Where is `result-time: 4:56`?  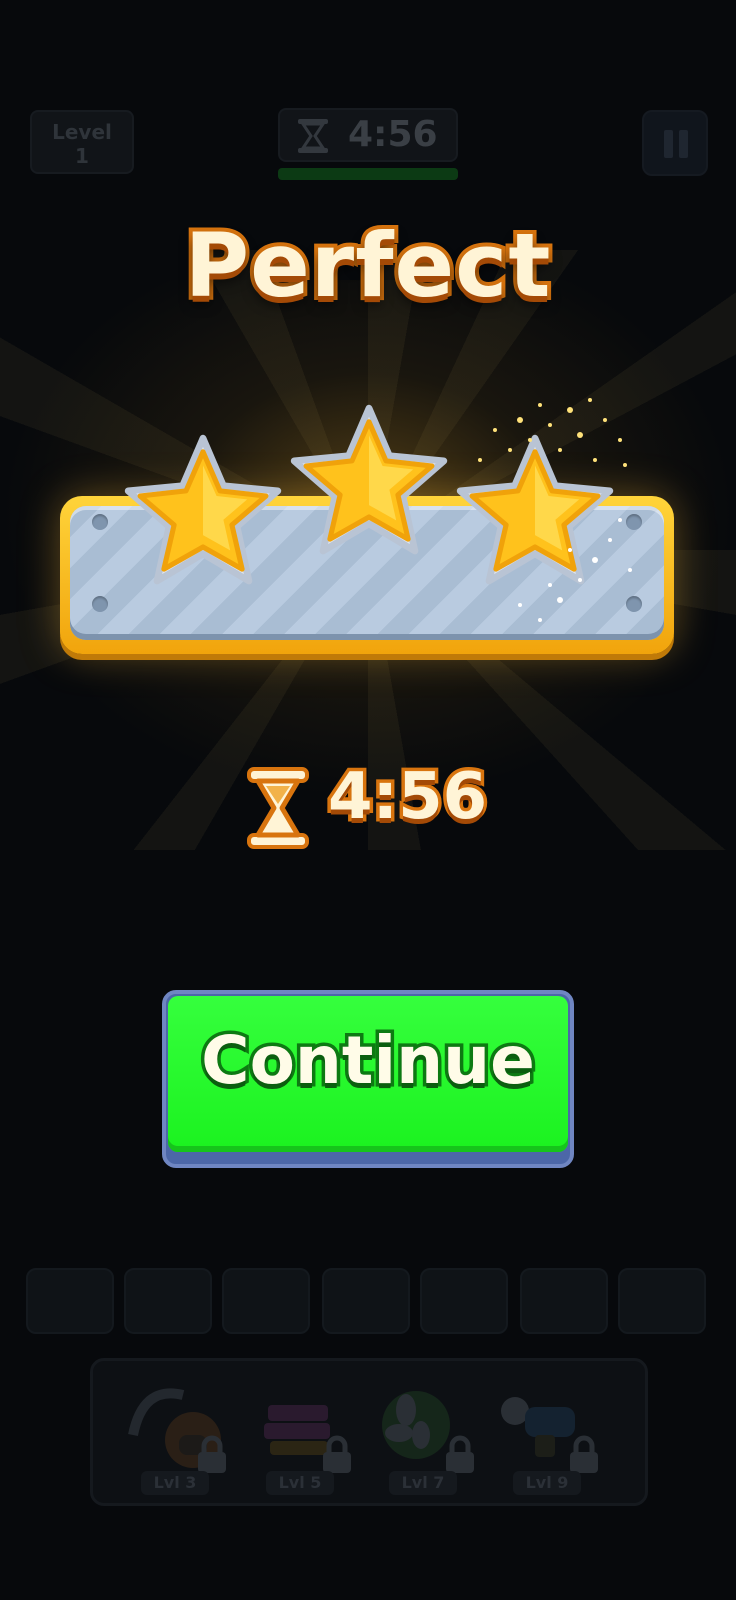
result-time: 4:56 is located at coordinates (368, 808).